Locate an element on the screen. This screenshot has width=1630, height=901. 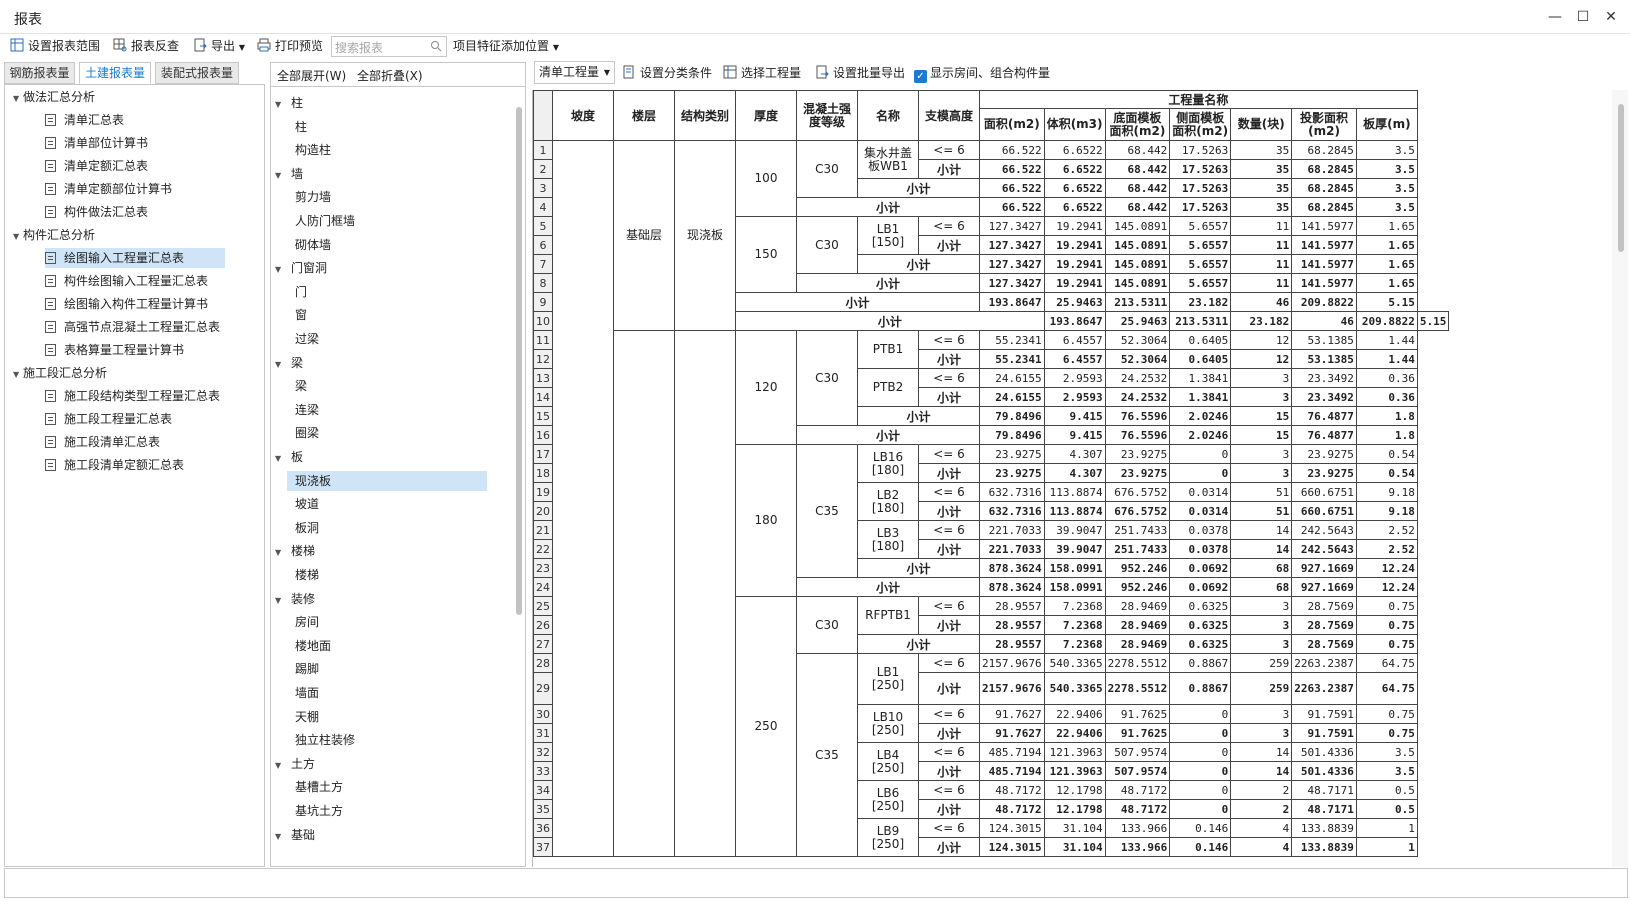
component-item: 房间 is located at coordinates (303, 622).